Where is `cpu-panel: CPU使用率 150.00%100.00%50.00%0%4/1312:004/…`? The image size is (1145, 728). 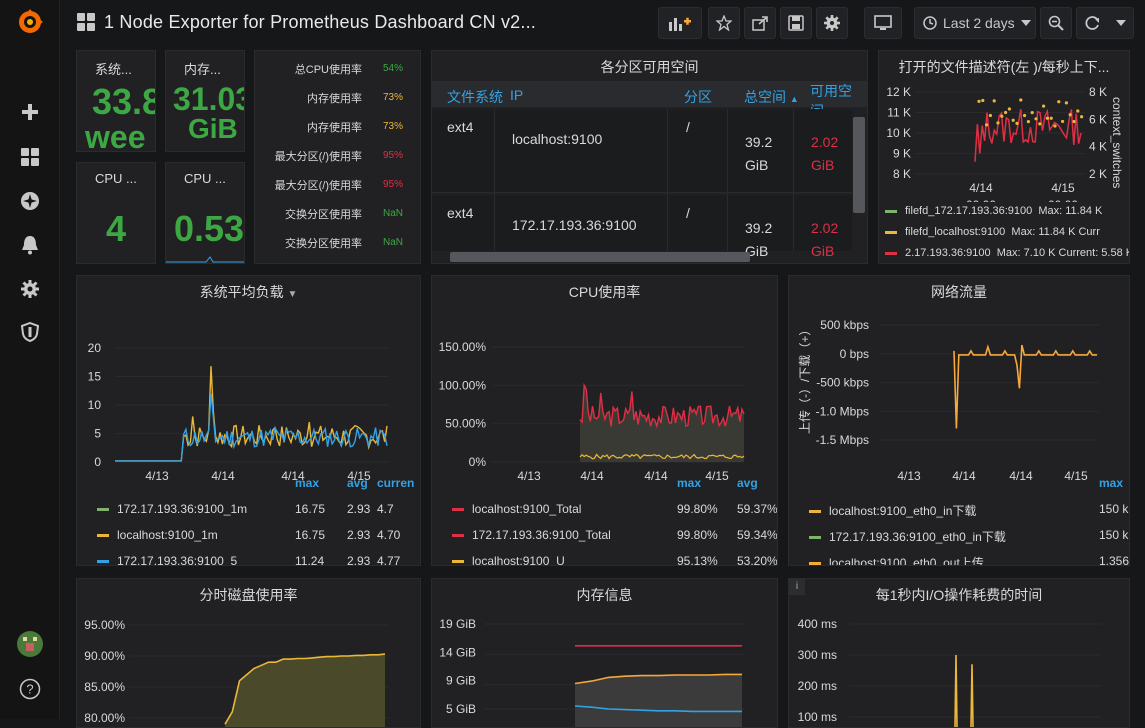 cpu-panel: CPU使用率 150.00%100.00%50.00%0%4/1312:004/… is located at coordinates (604, 420).